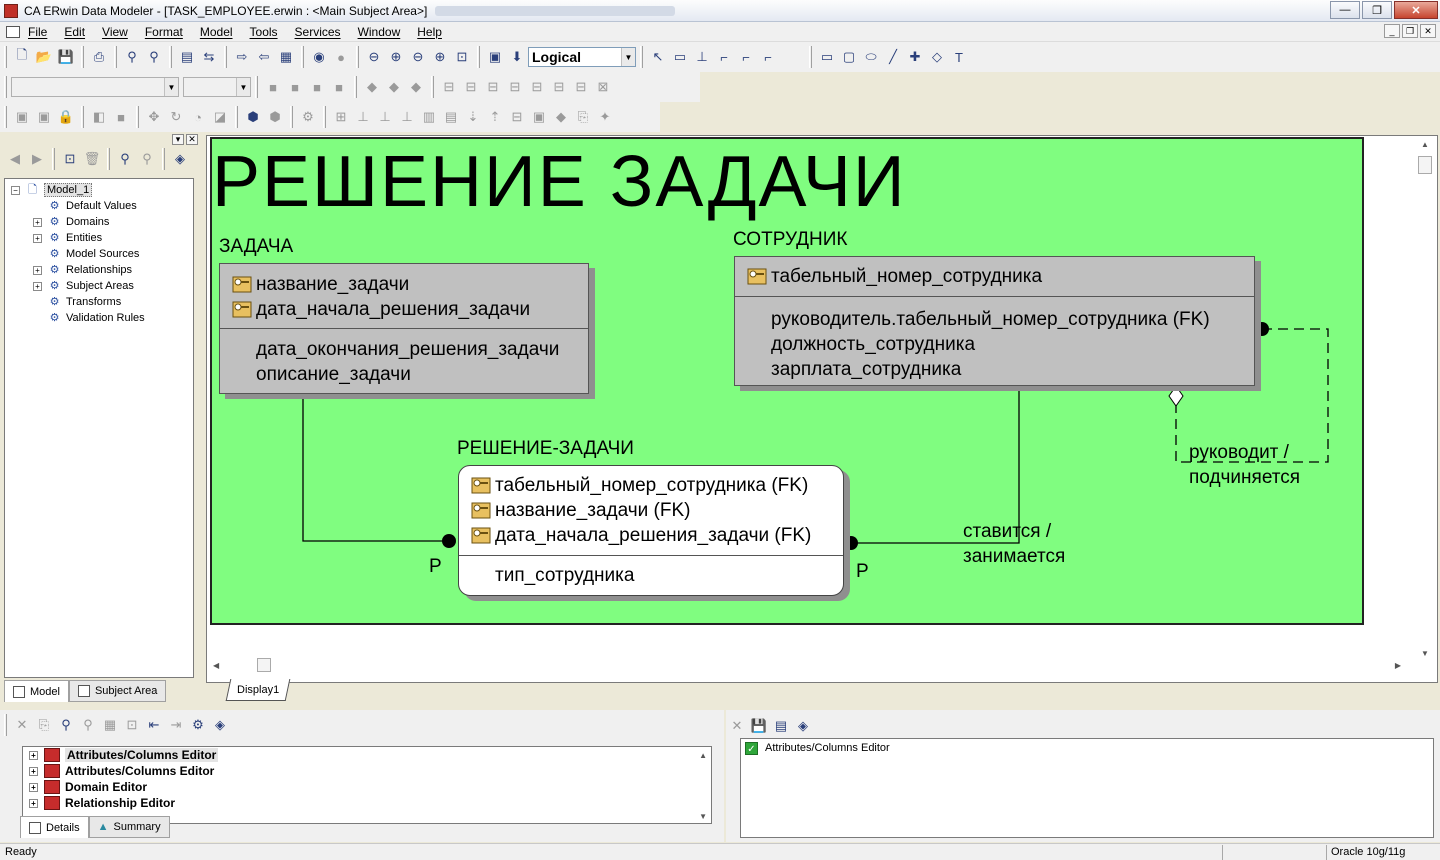 The height and width of the screenshot is (860, 1440). I want to click on pane-open-icon: ⎘, so click(44, 725).